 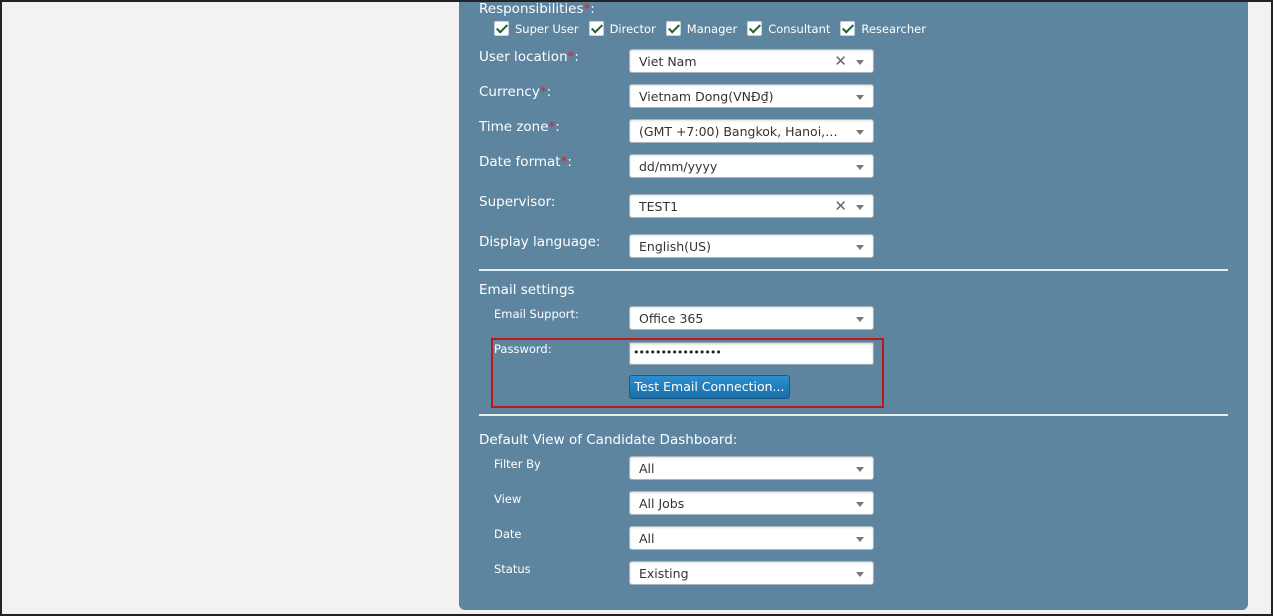 What do you see at coordinates (751, 246) in the screenshot?
I see `display-language-select: English(US)` at bounding box center [751, 246].